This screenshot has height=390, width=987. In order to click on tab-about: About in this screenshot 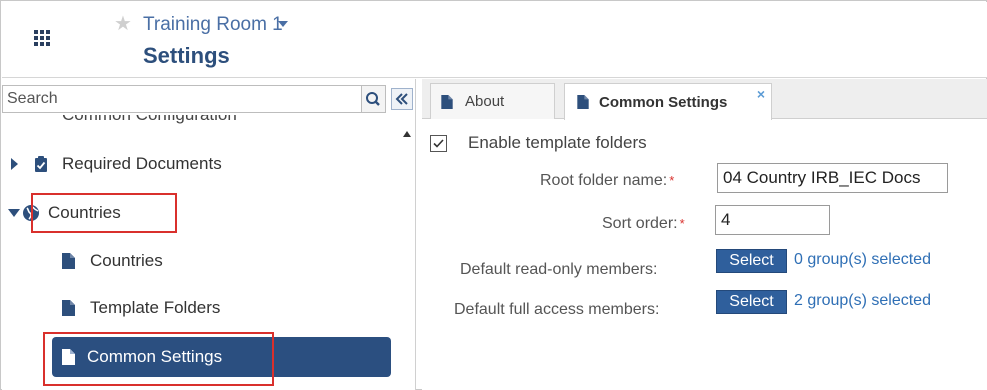, I will do `click(492, 101)`.